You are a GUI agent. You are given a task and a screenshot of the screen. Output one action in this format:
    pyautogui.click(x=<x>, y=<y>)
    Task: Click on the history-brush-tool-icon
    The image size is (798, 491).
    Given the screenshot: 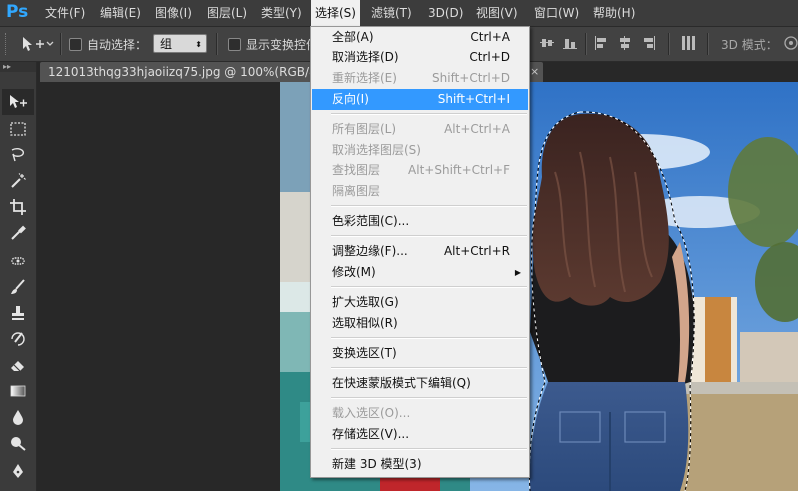 What is the action you would take?
    pyautogui.click(x=18, y=339)
    